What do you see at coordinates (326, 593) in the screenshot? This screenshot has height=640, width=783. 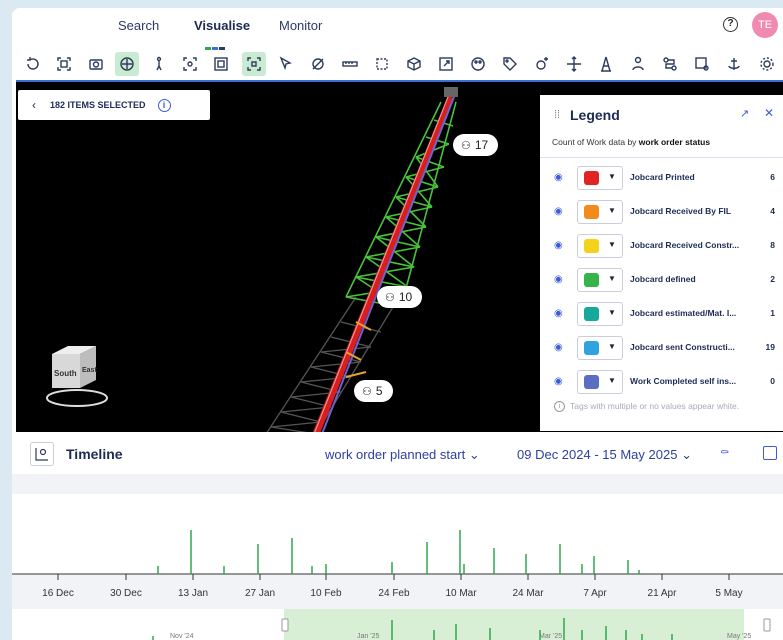 I see `timeline-tick-label: 10 Feb` at bounding box center [326, 593].